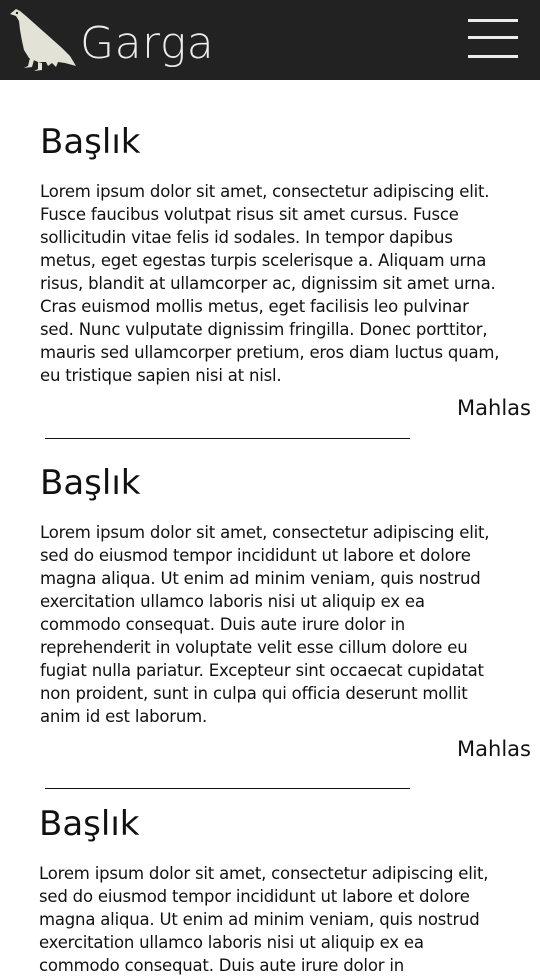 This screenshot has height=977, width=540. I want to click on hamburger-menu-icon, so click(494, 40).